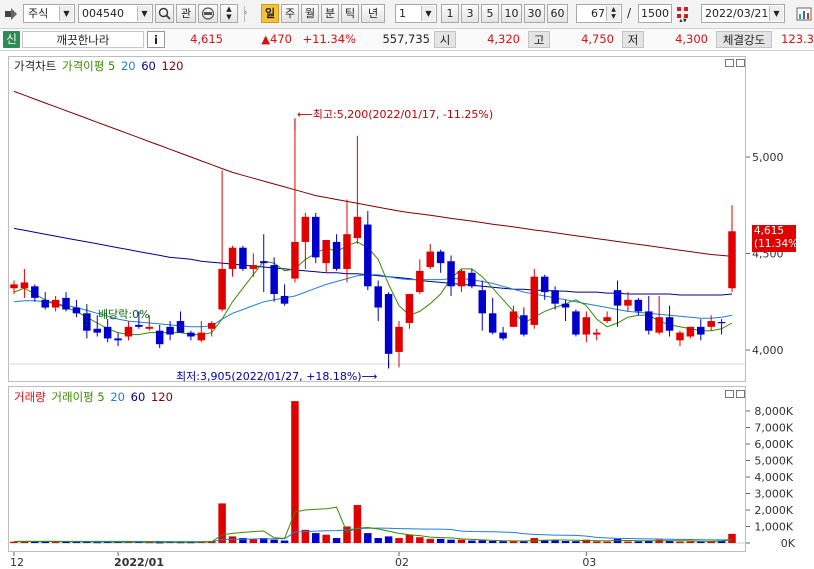  What do you see at coordinates (773, 527) in the screenshot?
I see `volume-axis-label: 1,000K` at bounding box center [773, 527].